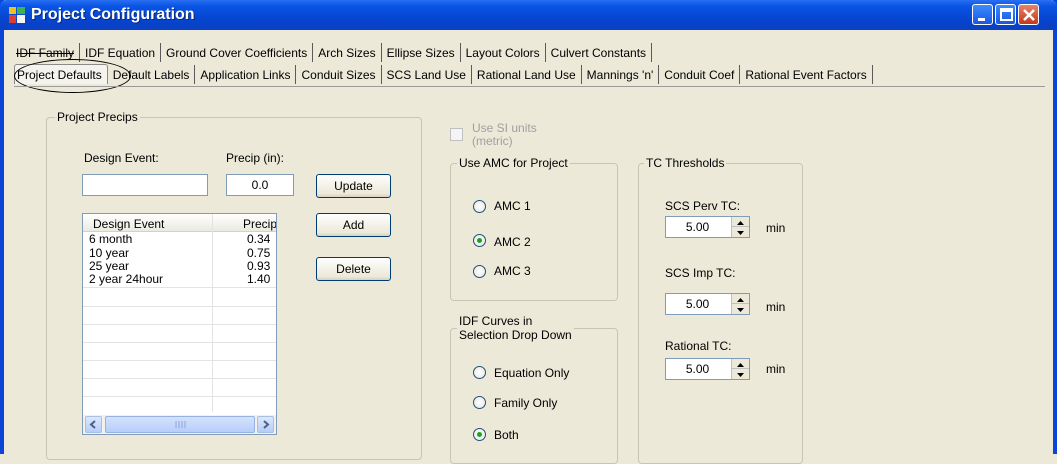  What do you see at coordinates (353, 186) in the screenshot?
I see `update-button: Update` at bounding box center [353, 186].